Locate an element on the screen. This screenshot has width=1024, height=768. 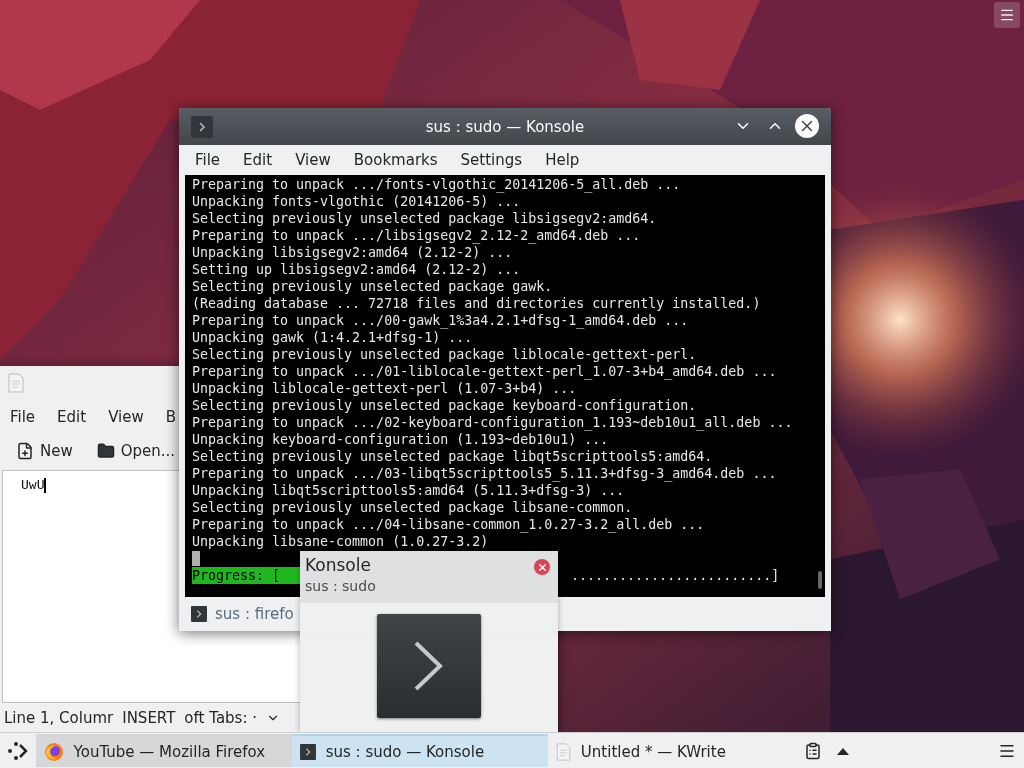
app-icon is located at coordinates (16, 383).